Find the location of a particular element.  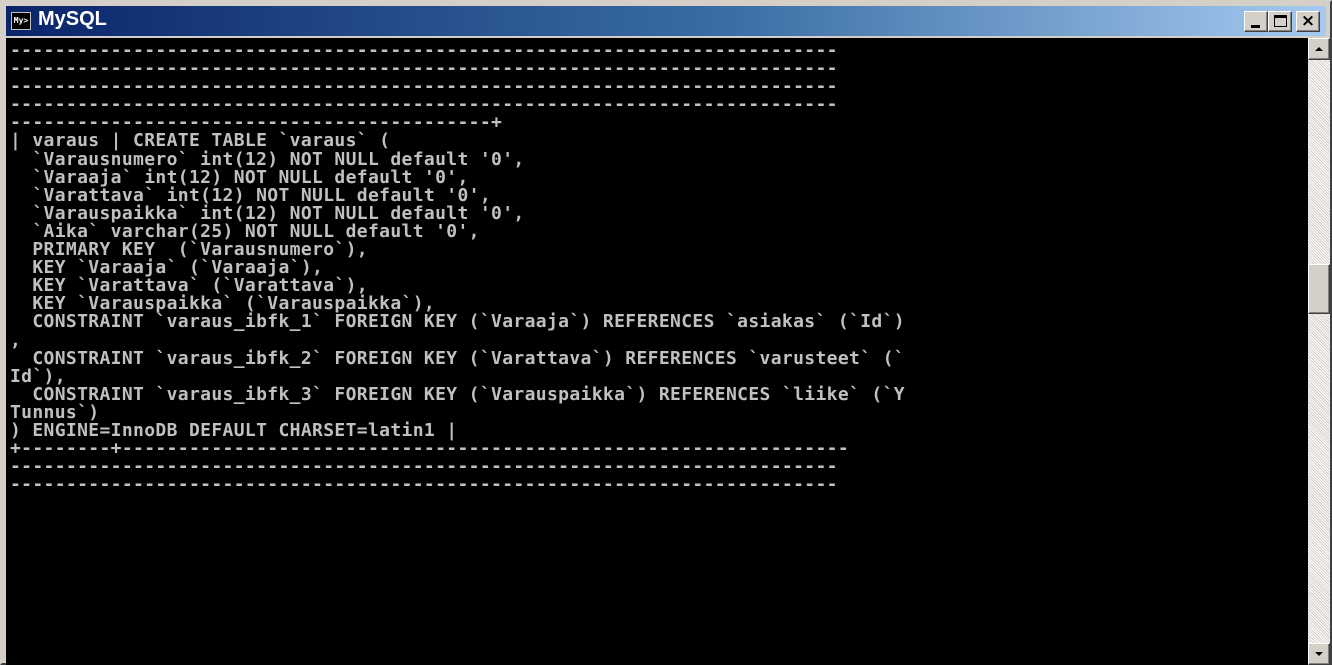

maximize-icon is located at coordinates (1280, 21).